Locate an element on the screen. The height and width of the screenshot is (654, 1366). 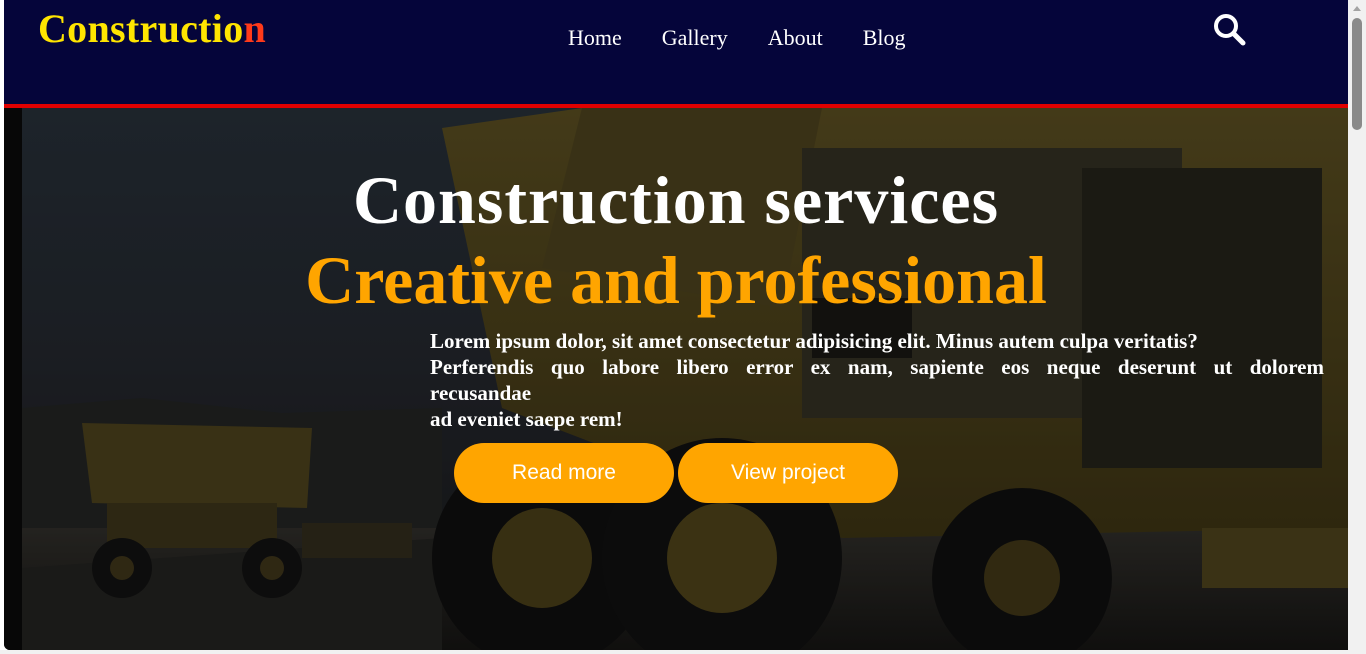
search-icon is located at coordinates (1230, 30).